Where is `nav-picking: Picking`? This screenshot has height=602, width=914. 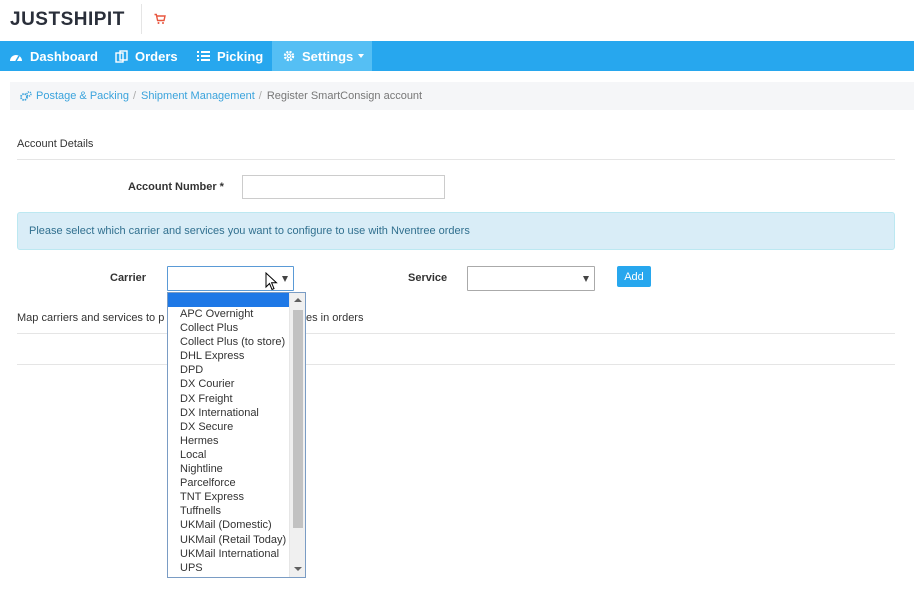 nav-picking: Picking is located at coordinates (230, 56).